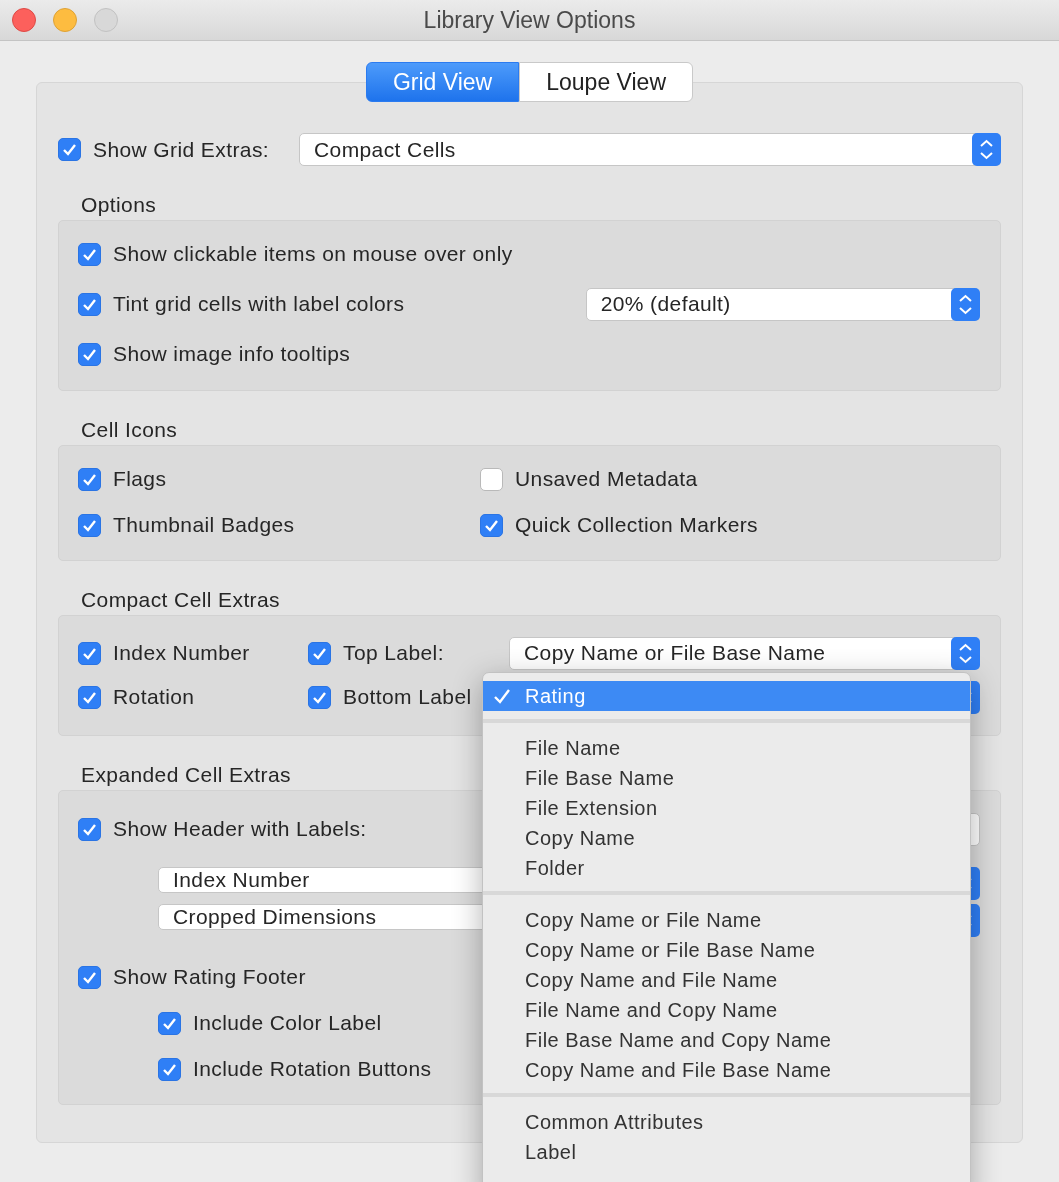 This screenshot has height=1182, width=1059. What do you see at coordinates (181, 149) in the screenshot?
I see `checkbox-label: Show Grid Extras:` at bounding box center [181, 149].